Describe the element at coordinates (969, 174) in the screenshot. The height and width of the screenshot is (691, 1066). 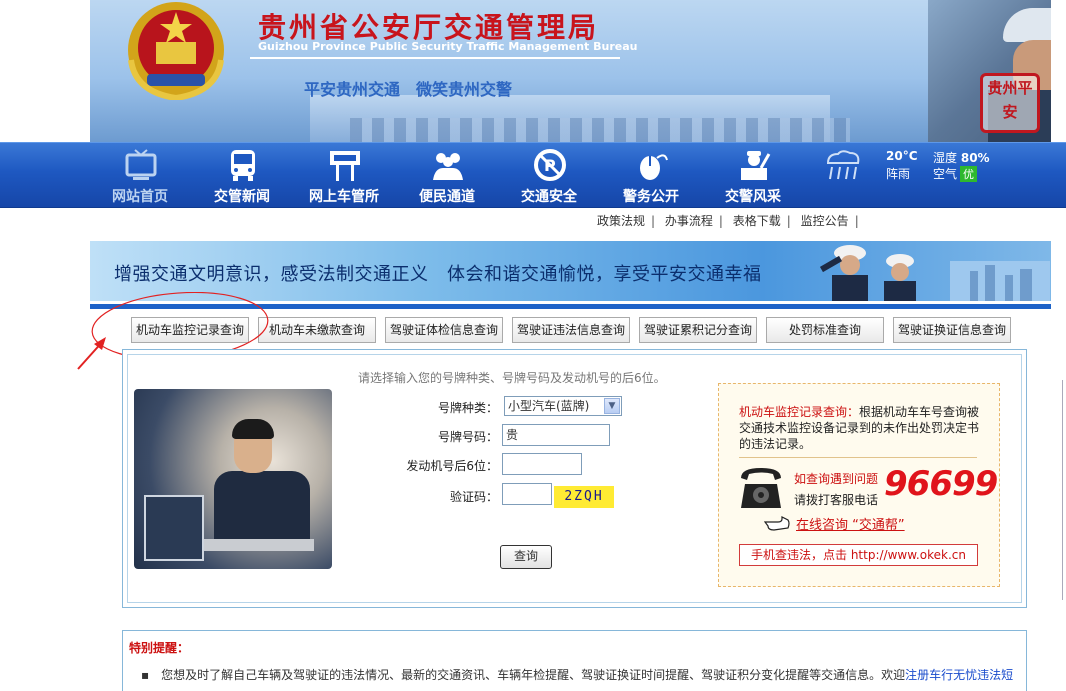
I see `air-quality-badge: 优` at that location.